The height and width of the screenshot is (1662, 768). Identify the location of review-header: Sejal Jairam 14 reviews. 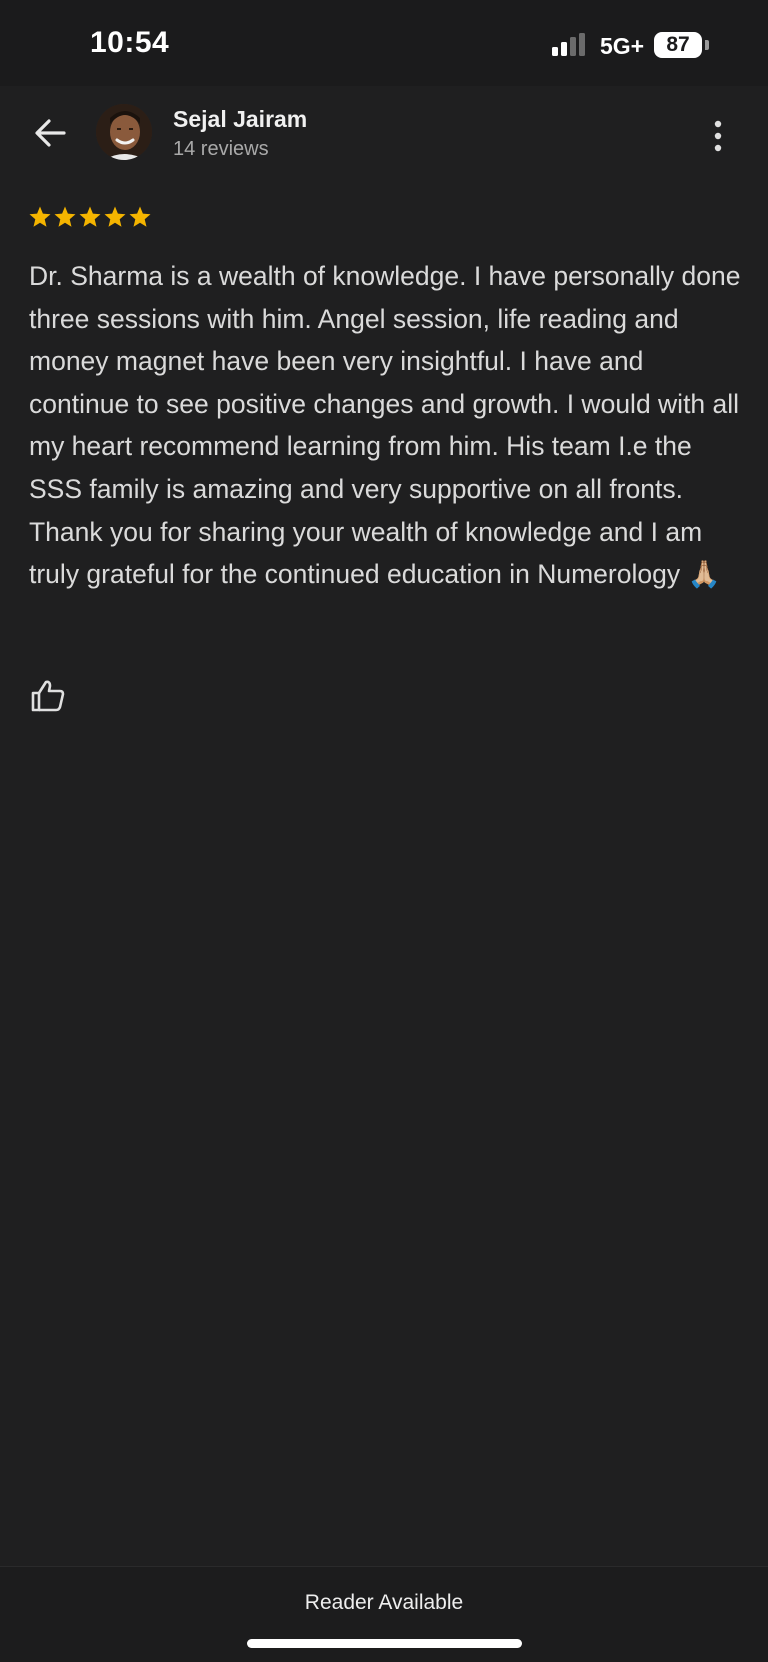
(384, 136).